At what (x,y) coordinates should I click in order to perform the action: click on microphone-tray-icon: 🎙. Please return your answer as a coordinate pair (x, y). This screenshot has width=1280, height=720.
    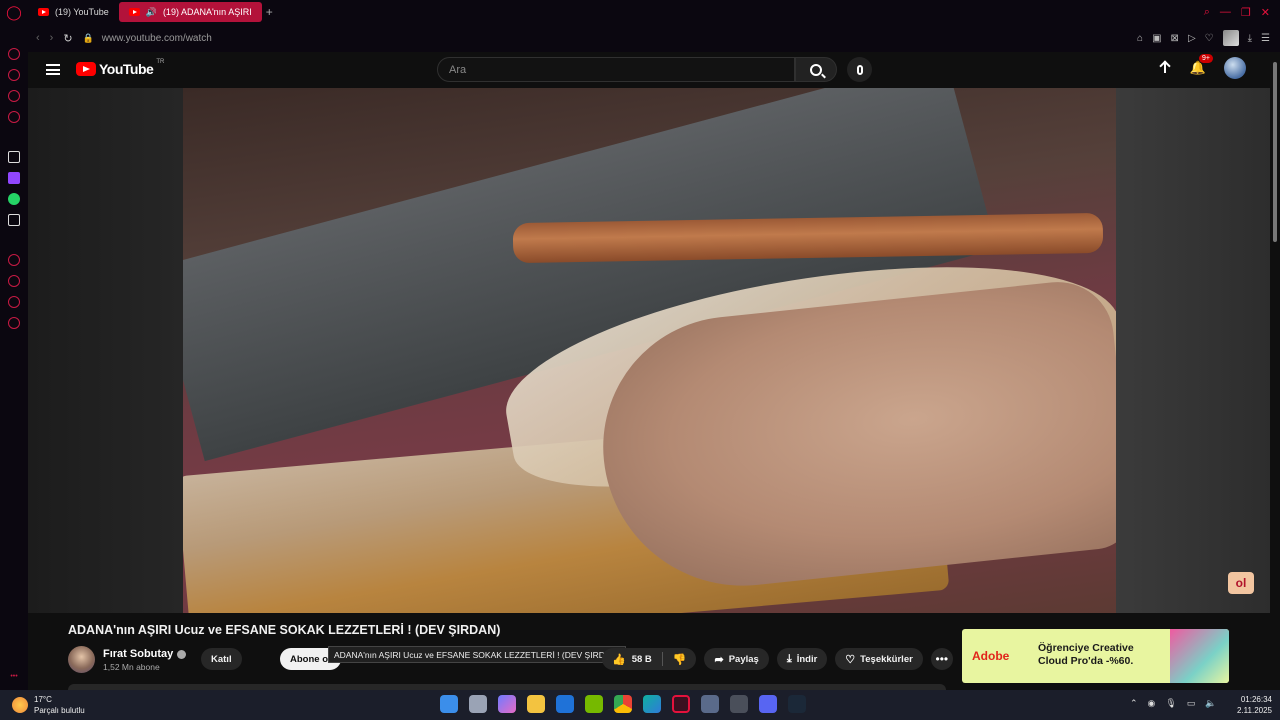
    Looking at the image, I should click on (1170, 703).